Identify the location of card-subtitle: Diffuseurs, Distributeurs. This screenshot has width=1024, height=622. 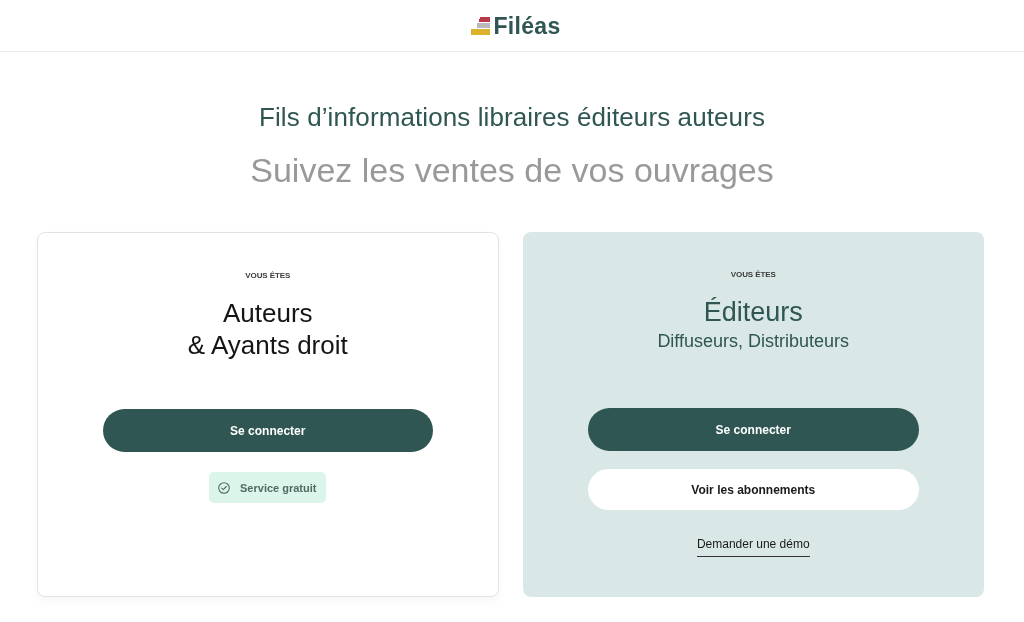
(753, 341).